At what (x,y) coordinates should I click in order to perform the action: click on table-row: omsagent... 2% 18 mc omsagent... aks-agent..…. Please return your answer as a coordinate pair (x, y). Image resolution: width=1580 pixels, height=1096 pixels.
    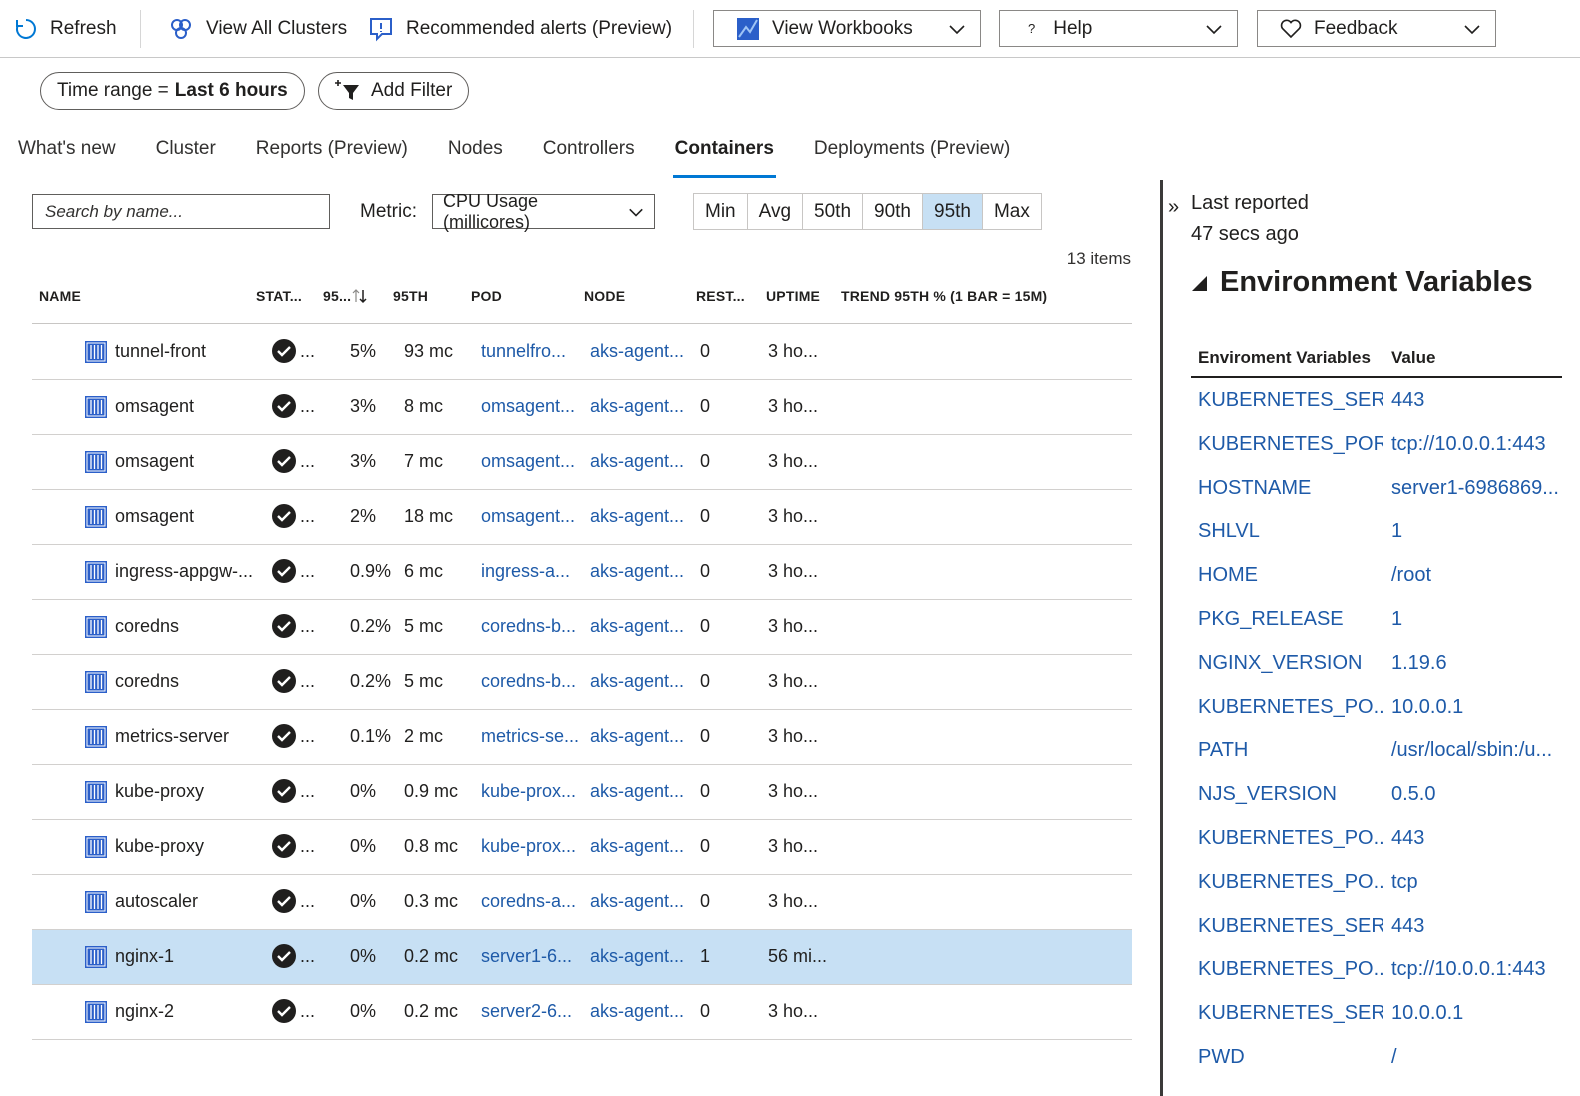
    Looking at the image, I should click on (582, 517).